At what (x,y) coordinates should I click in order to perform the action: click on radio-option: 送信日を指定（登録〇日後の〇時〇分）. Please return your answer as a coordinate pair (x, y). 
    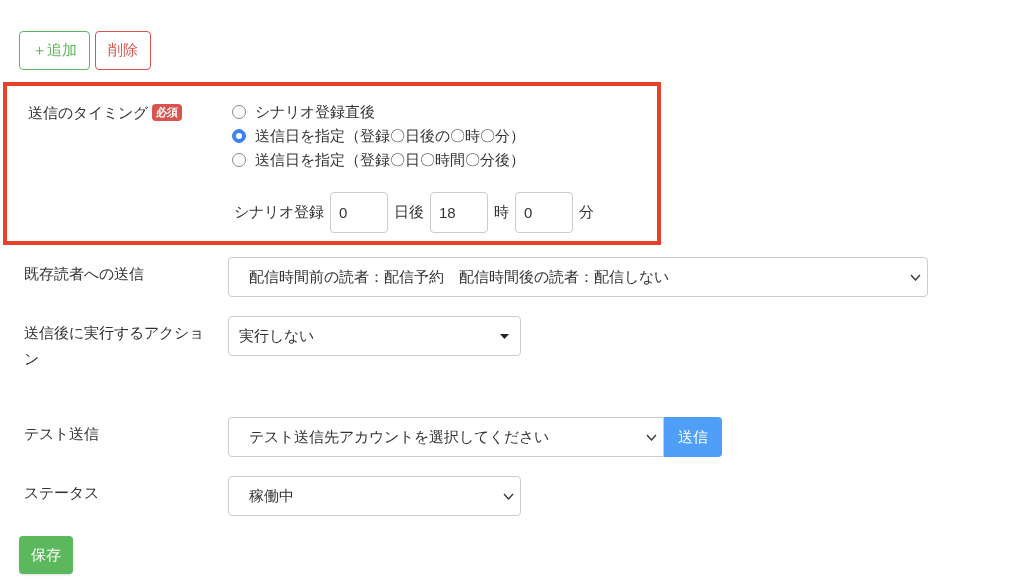
    Looking at the image, I should click on (414, 136).